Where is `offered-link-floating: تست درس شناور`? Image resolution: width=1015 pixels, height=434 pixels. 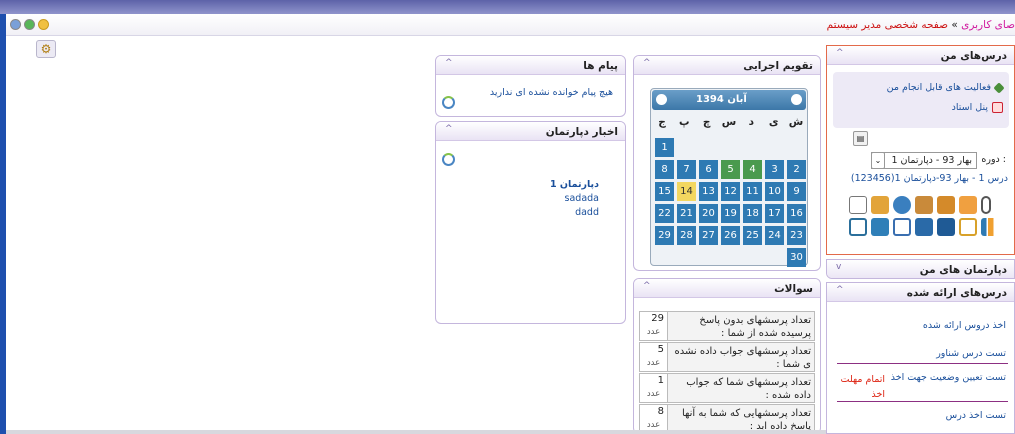 offered-link-floating: تست درس شناور is located at coordinates (971, 353).